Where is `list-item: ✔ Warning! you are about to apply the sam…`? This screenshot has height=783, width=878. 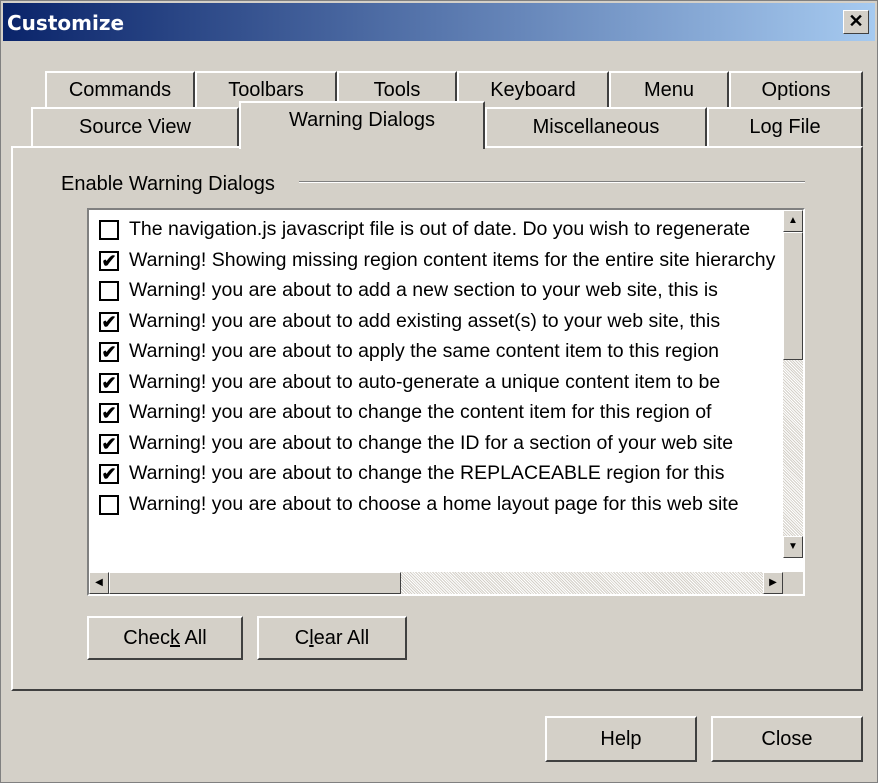 list-item: ✔ Warning! you are about to apply the sam… is located at coordinates (437, 353).